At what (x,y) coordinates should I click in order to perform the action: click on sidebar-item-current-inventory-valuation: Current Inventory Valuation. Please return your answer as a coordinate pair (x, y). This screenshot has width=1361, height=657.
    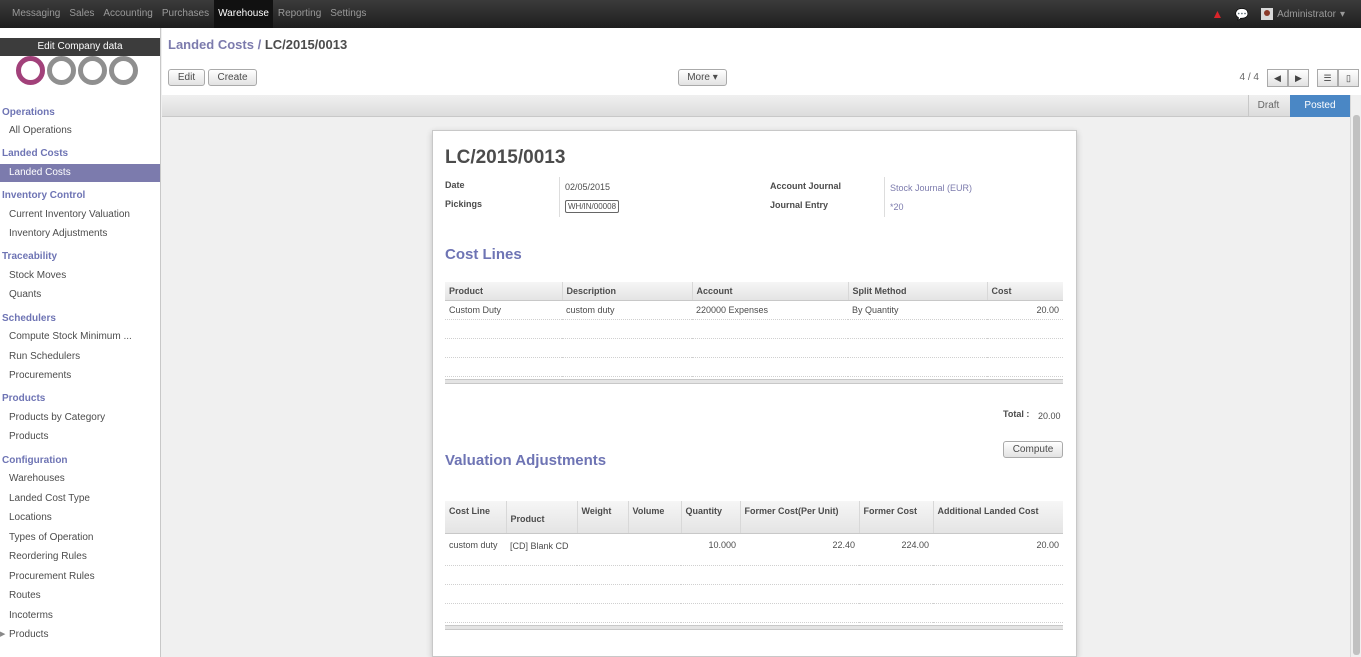
    Looking at the image, I should click on (80, 215).